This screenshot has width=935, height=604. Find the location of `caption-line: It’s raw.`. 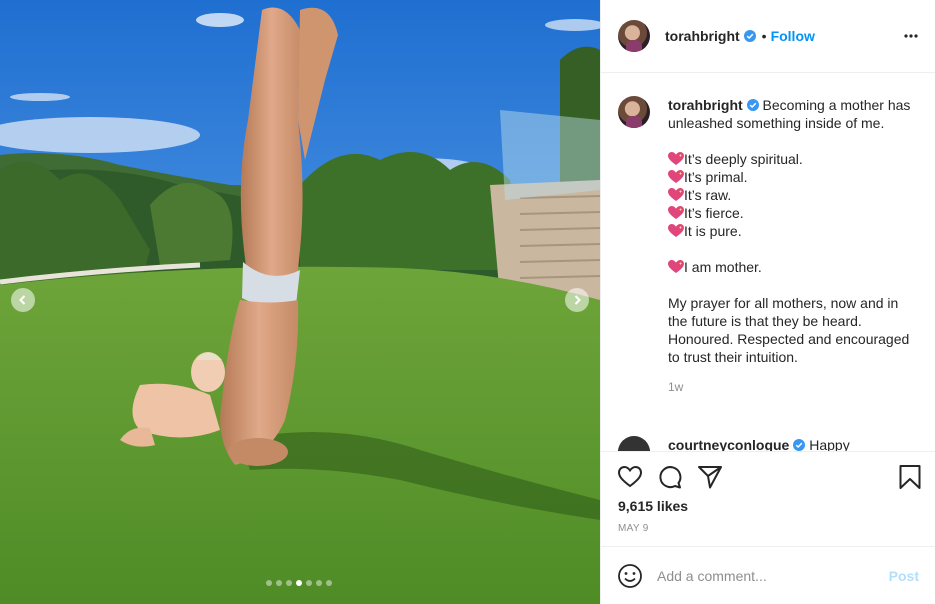

caption-line: It’s raw. is located at coordinates (793, 195).